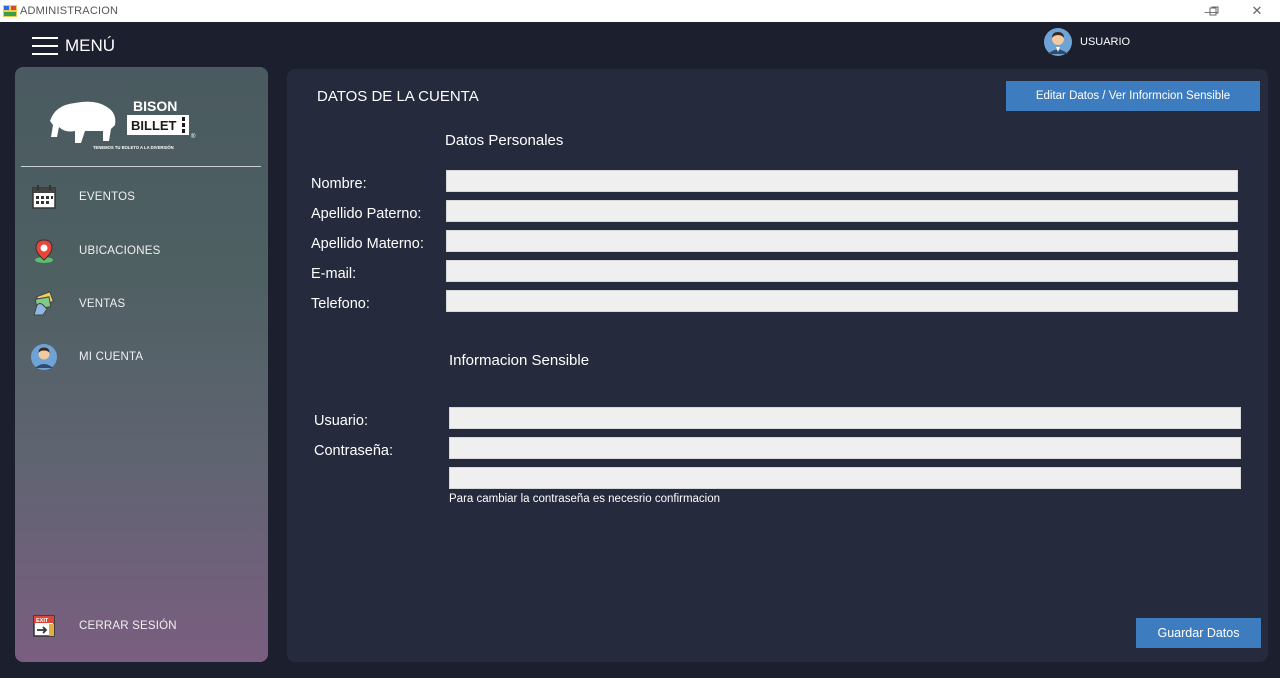 The height and width of the screenshot is (678, 1280). What do you see at coordinates (1257, 11) in the screenshot?
I see `close-button: ✕` at bounding box center [1257, 11].